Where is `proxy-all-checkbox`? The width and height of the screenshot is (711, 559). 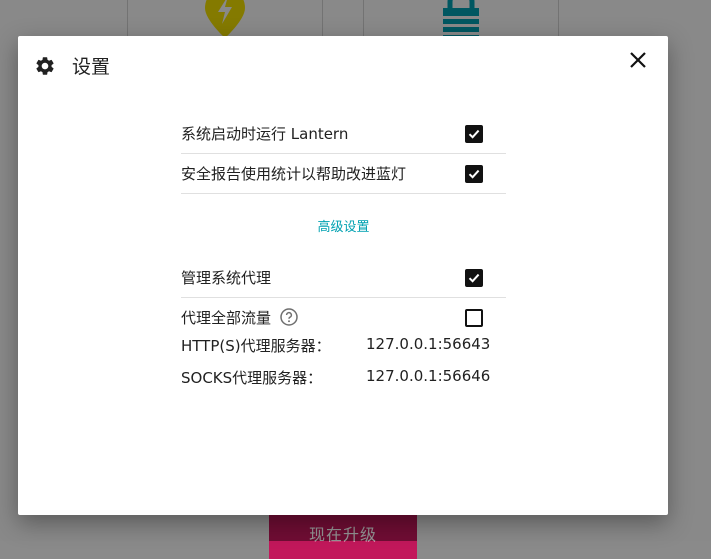 proxy-all-checkbox is located at coordinates (474, 318).